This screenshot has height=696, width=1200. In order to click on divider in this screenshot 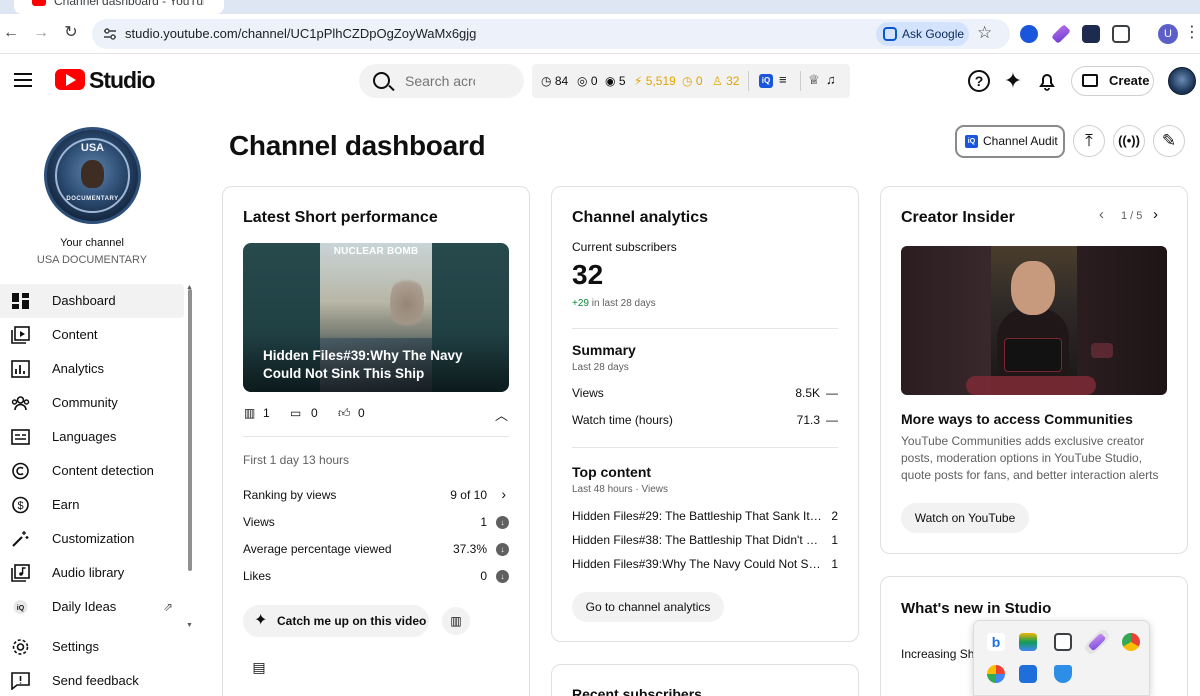, I will do `click(376, 436)`.